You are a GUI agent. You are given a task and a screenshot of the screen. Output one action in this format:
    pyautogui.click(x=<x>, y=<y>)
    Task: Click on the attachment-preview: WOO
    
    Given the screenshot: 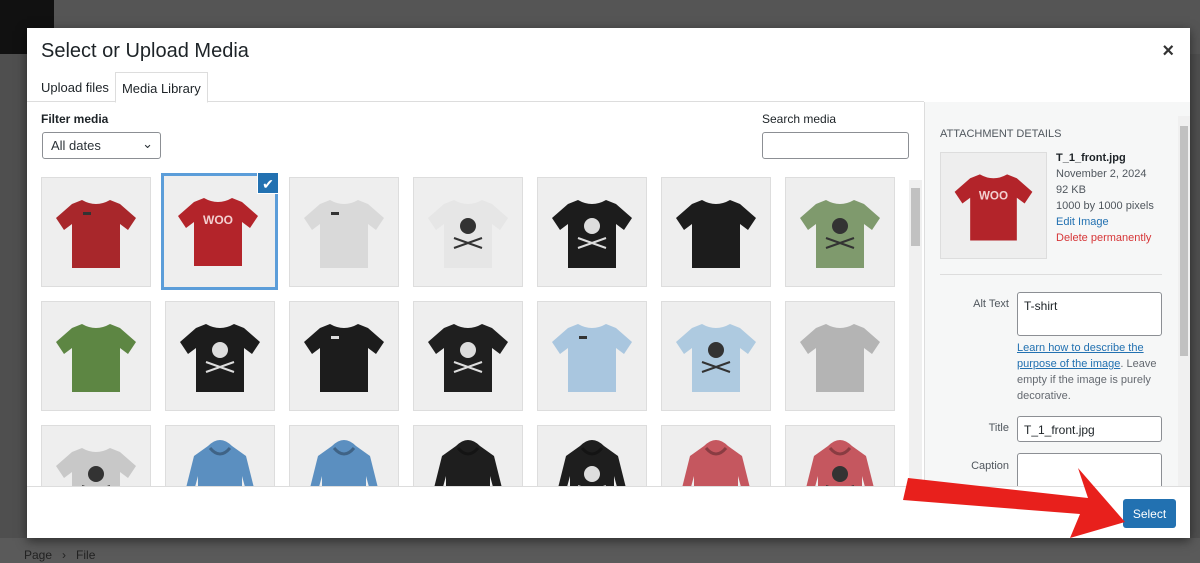 What is the action you would take?
    pyautogui.click(x=993, y=205)
    